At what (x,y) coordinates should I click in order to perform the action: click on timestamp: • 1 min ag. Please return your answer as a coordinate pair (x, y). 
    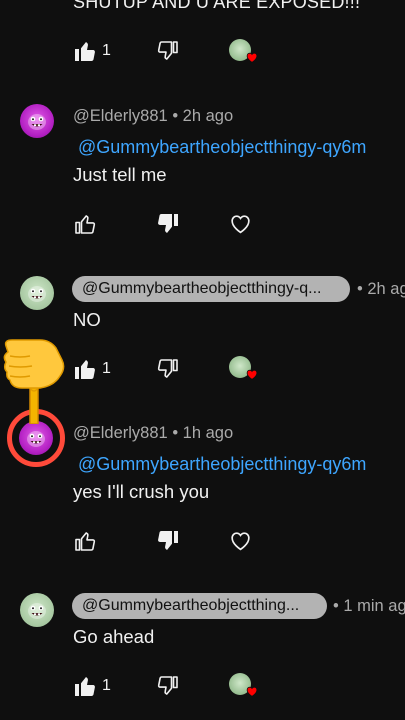
    Looking at the image, I should click on (369, 606).